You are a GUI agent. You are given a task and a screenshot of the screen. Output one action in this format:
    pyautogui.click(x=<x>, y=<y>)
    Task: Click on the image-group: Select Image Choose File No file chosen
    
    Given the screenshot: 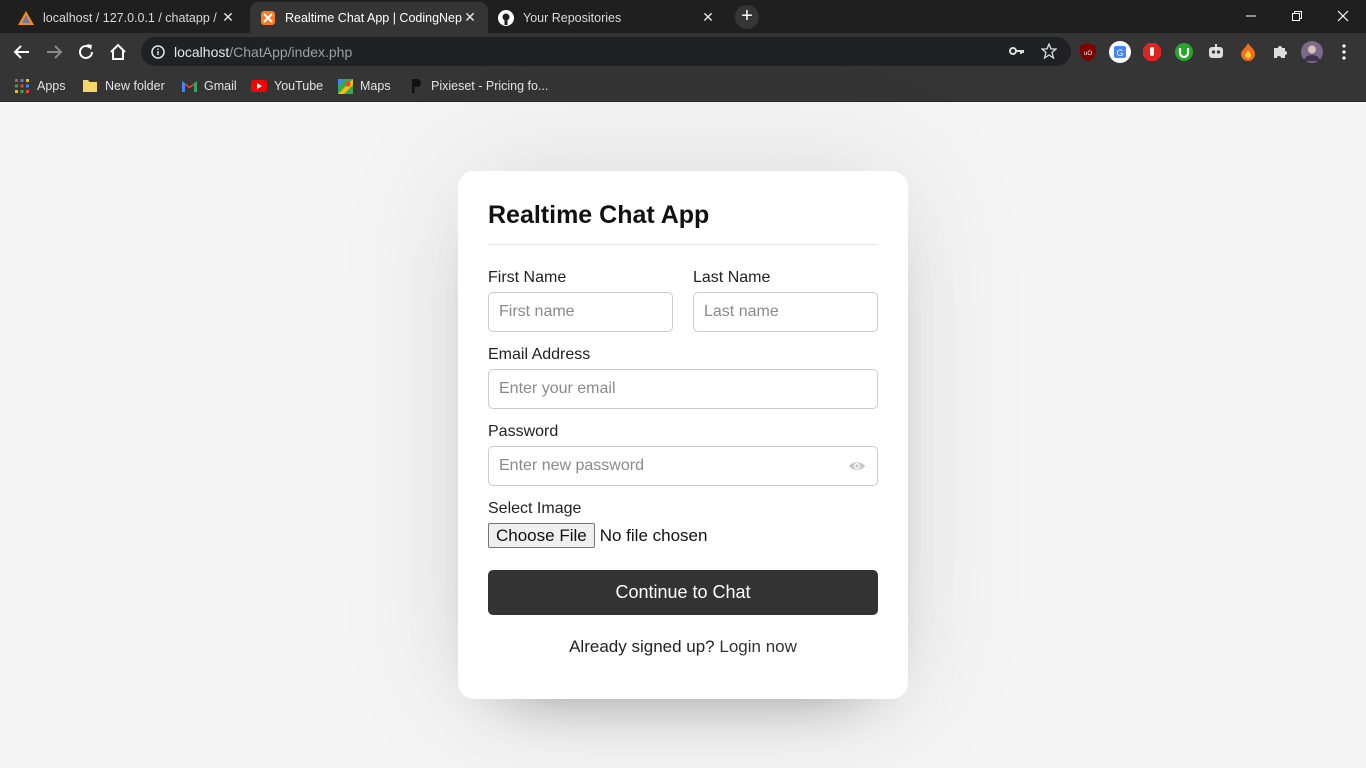 What is the action you would take?
    pyautogui.click(x=683, y=524)
    